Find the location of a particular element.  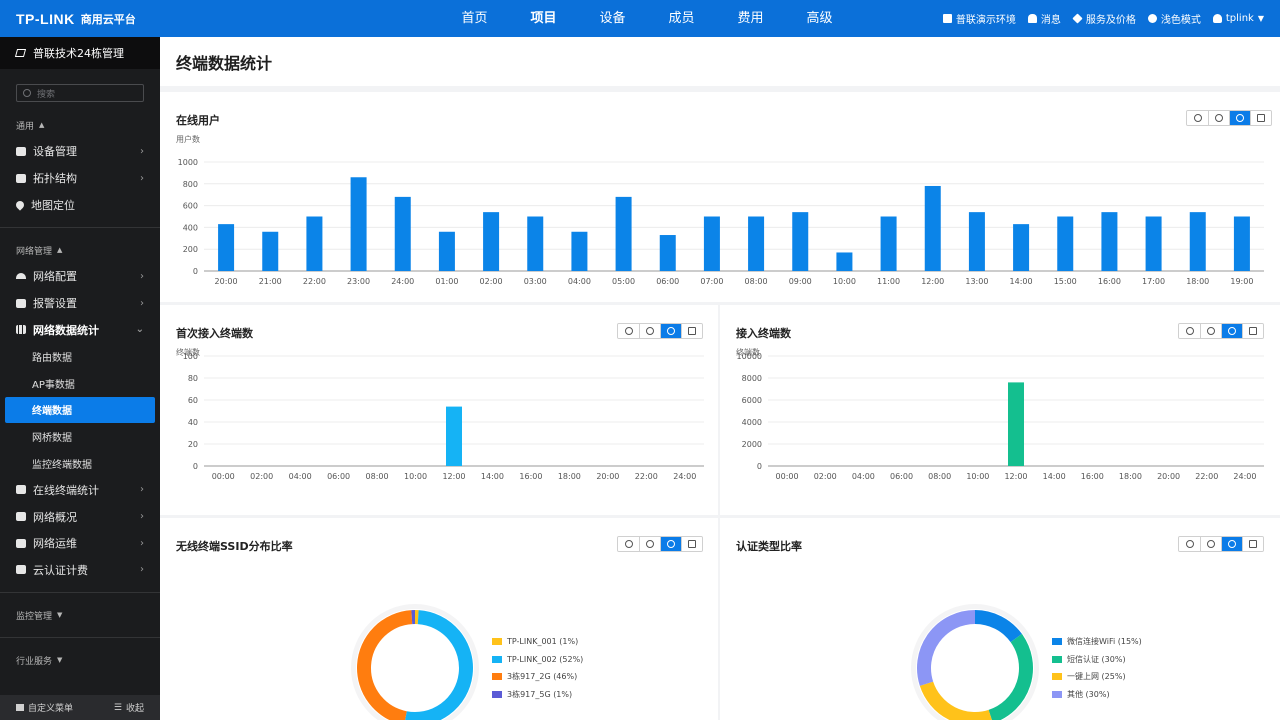

sidebar-item-map: 地图定位 is located at coordinates (80, 204).